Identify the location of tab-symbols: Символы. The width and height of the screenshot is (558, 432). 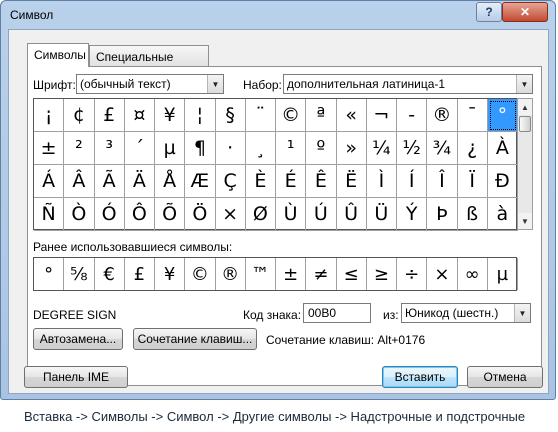
(58, 55).